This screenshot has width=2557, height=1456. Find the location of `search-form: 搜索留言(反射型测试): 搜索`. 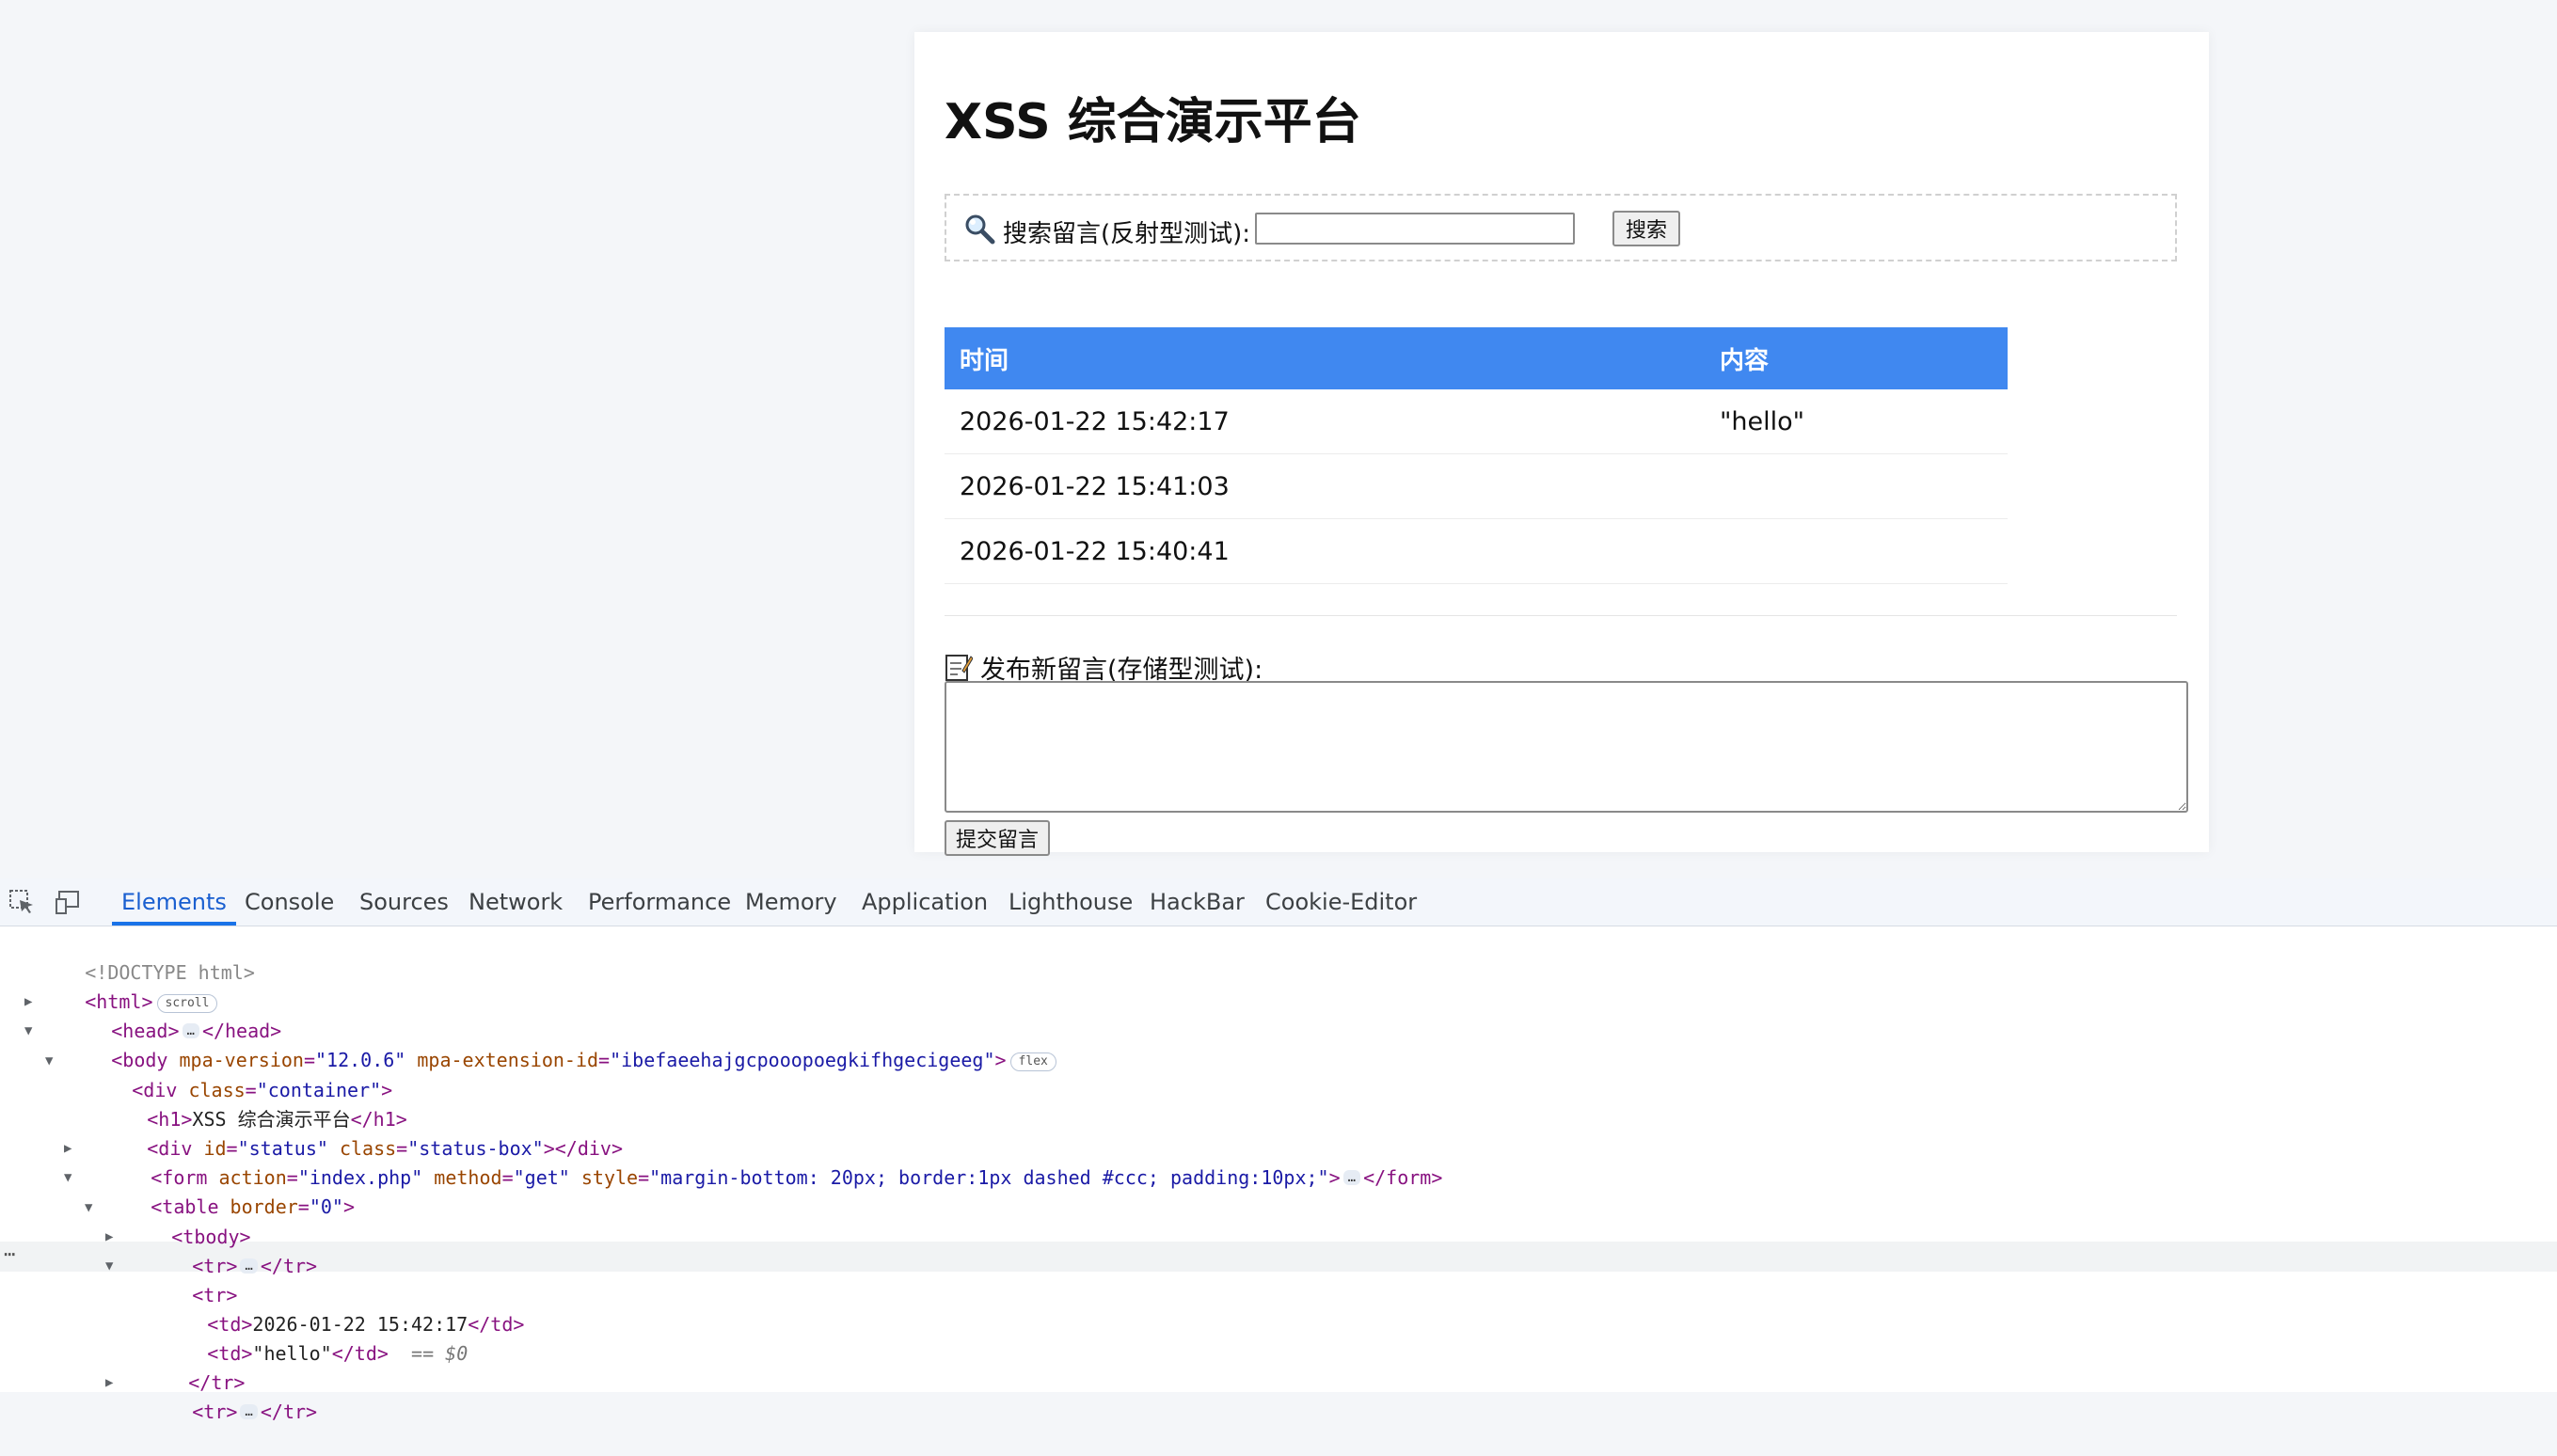

search-form: 搜索留言(反射型测试): 搜索 is located at coordinates (1561, 227).